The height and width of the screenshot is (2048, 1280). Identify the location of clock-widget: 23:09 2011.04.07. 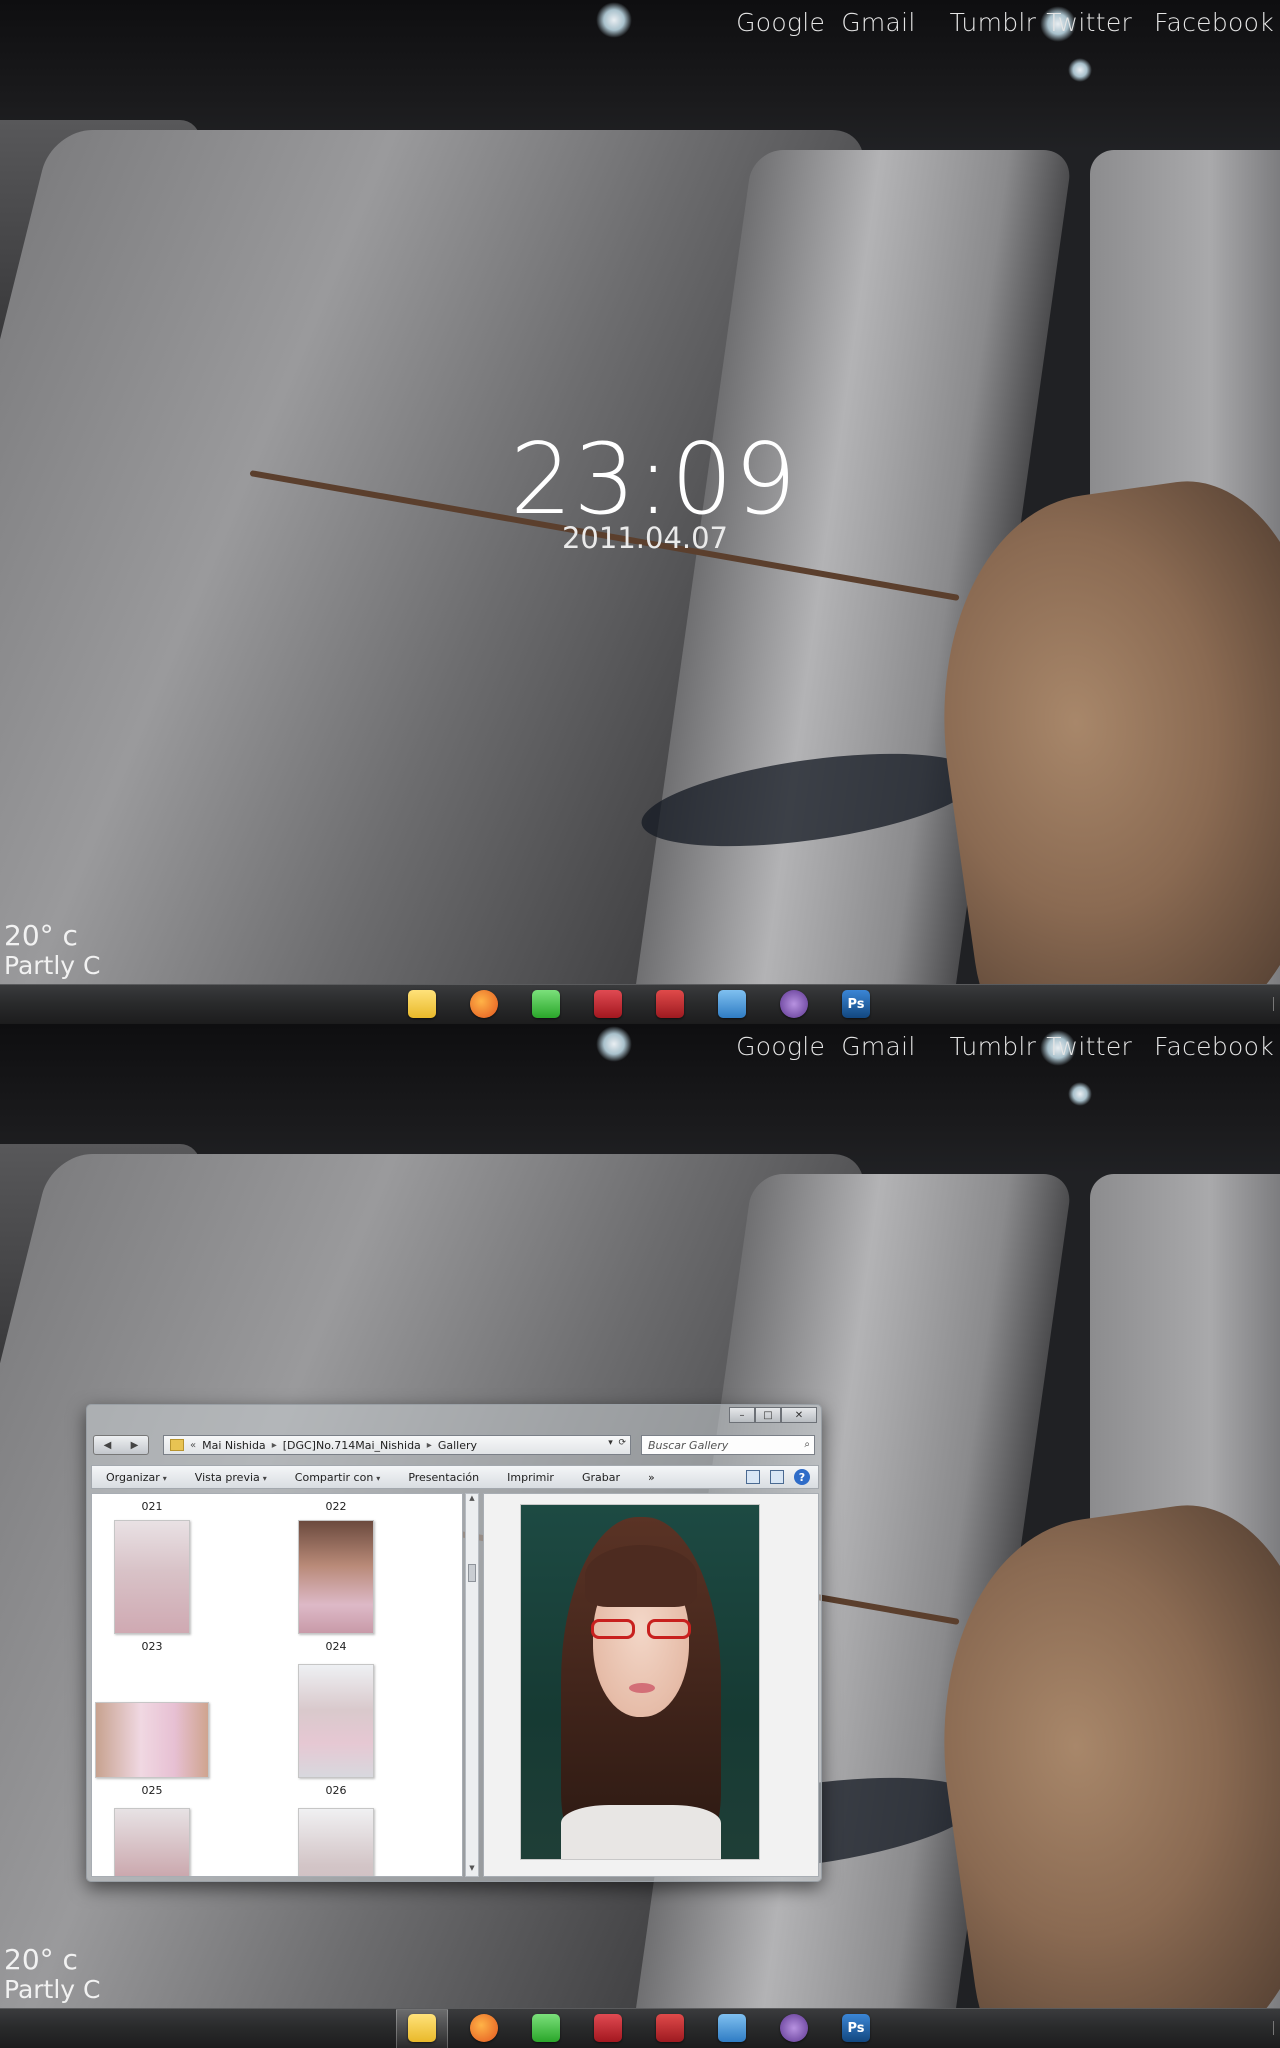
(654, 488).